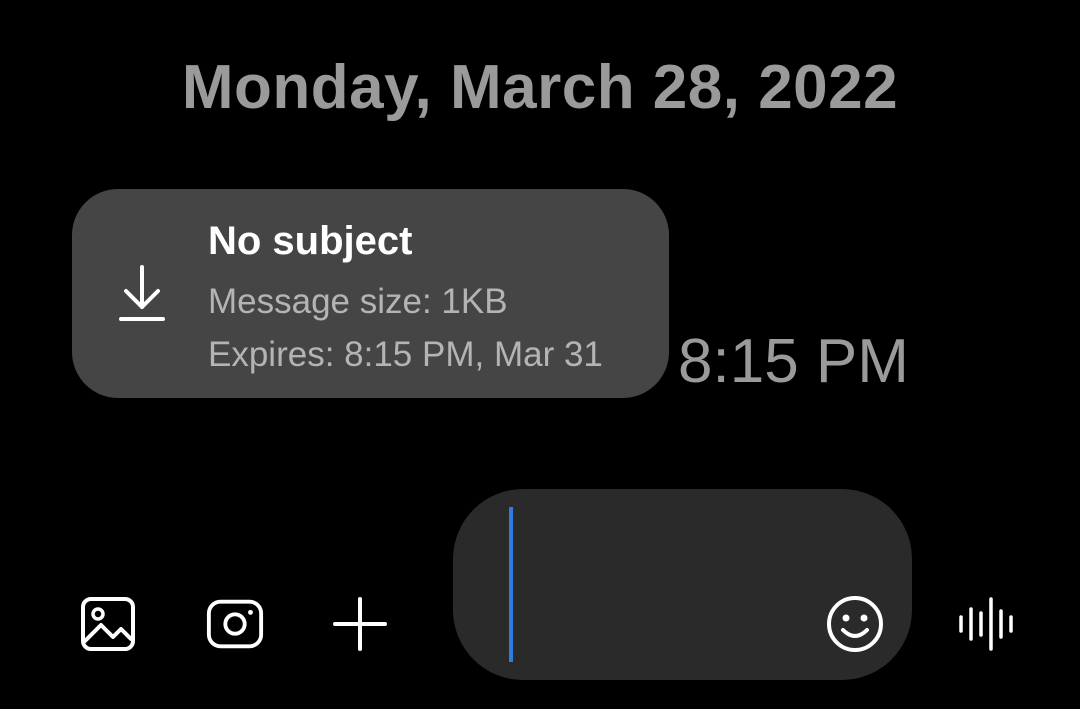 The width and height of the screenshot is (1080, 709). I want to click on camera-icon, so click(235, 624).